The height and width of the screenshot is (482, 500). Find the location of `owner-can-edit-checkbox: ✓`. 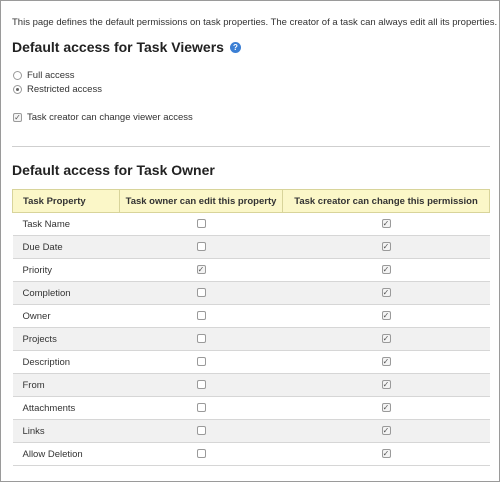

owner-can-edit-checkbox: ✓ is located at coordinates (201, 270).